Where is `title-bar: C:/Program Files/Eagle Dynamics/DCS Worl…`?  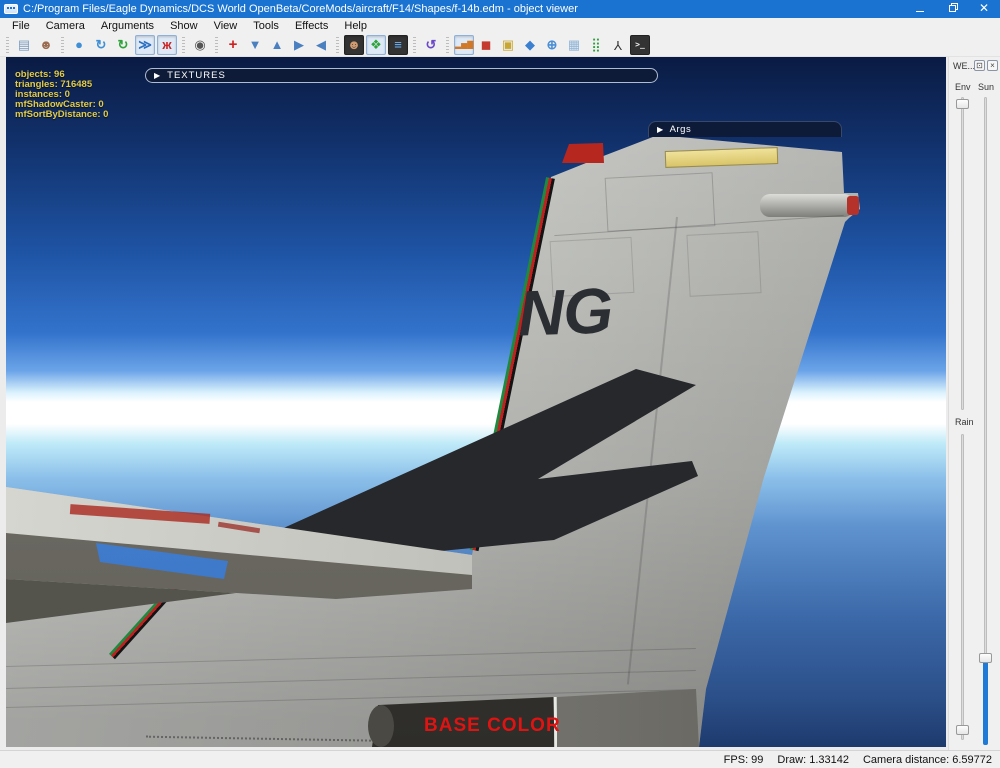 title-bar: C:/Program Files/Eagle Dynamics/DCS Worl… is located at coordinates (500, 9).